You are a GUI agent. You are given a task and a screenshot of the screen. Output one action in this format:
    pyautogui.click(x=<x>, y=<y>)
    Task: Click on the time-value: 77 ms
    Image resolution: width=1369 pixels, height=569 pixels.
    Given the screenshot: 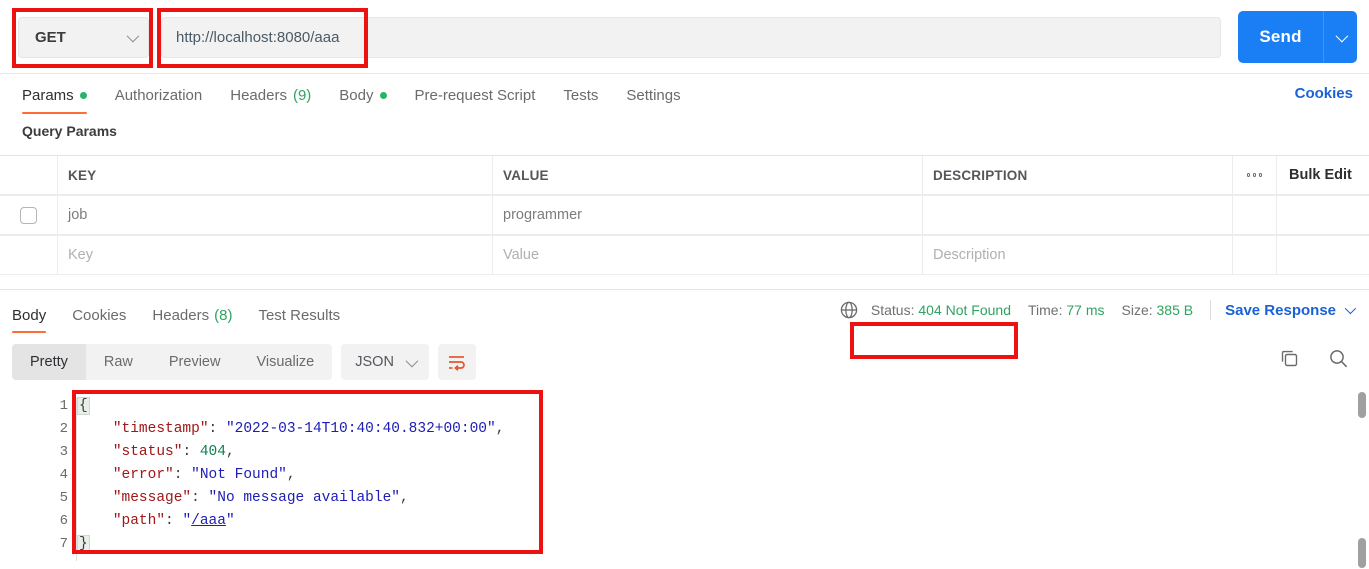 What is the action you would take?
    pyautogui.click(x=1085, y=310)
    